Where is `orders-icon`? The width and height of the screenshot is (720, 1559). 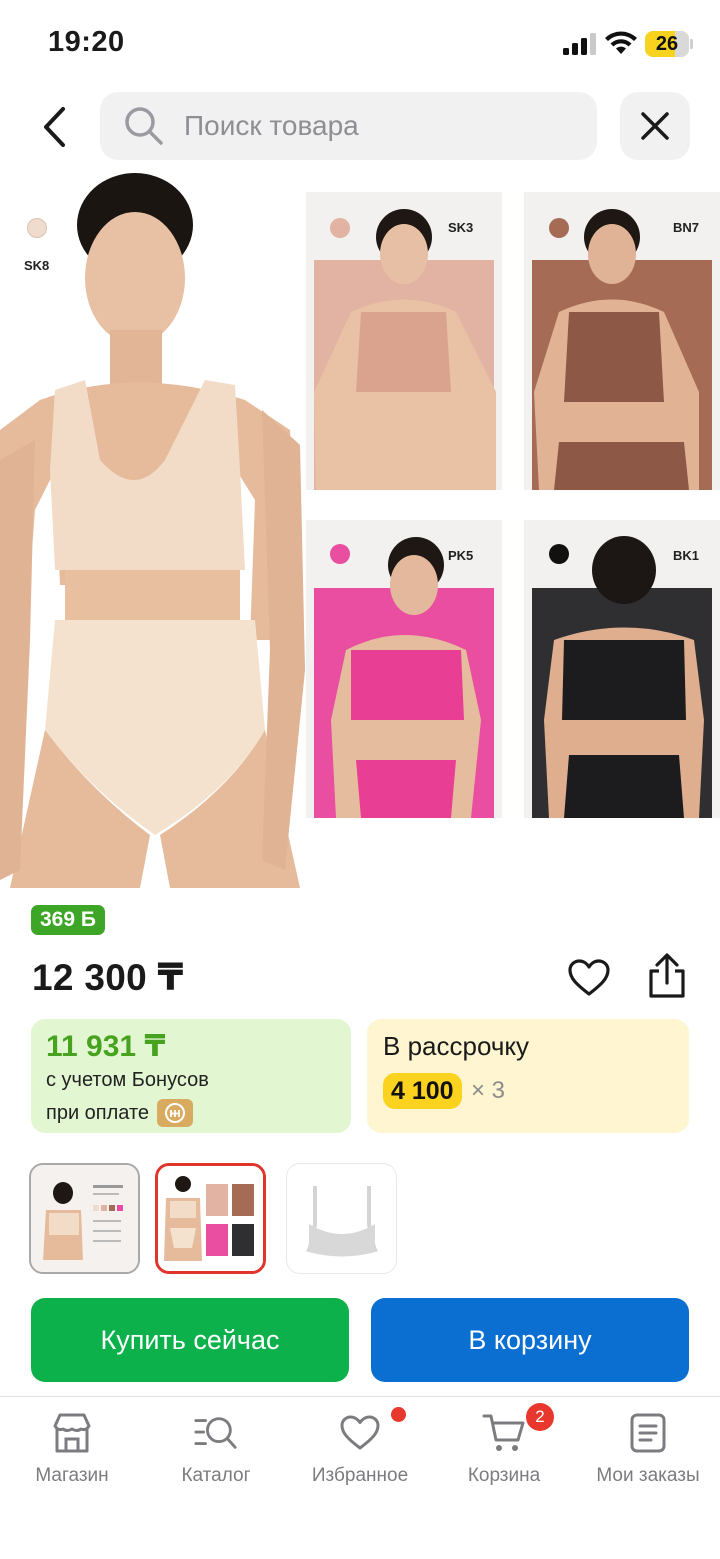
orders-icon is located at coordinates (648, 1433).